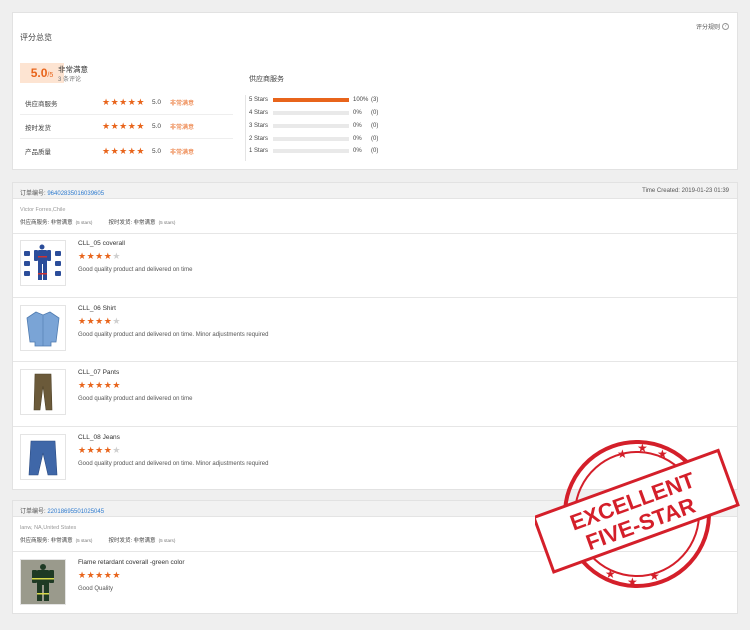  Describe the element at coordinates (685, 191) in the screenshot. I see `order-time: Time Created: 2019-01-23 01:39` at that location.